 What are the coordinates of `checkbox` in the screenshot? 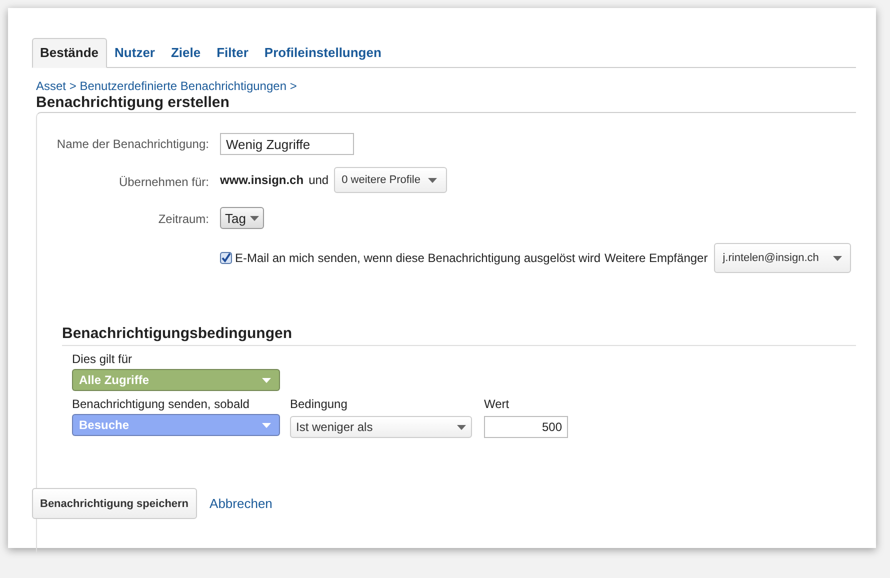 It's located at (226, 258).